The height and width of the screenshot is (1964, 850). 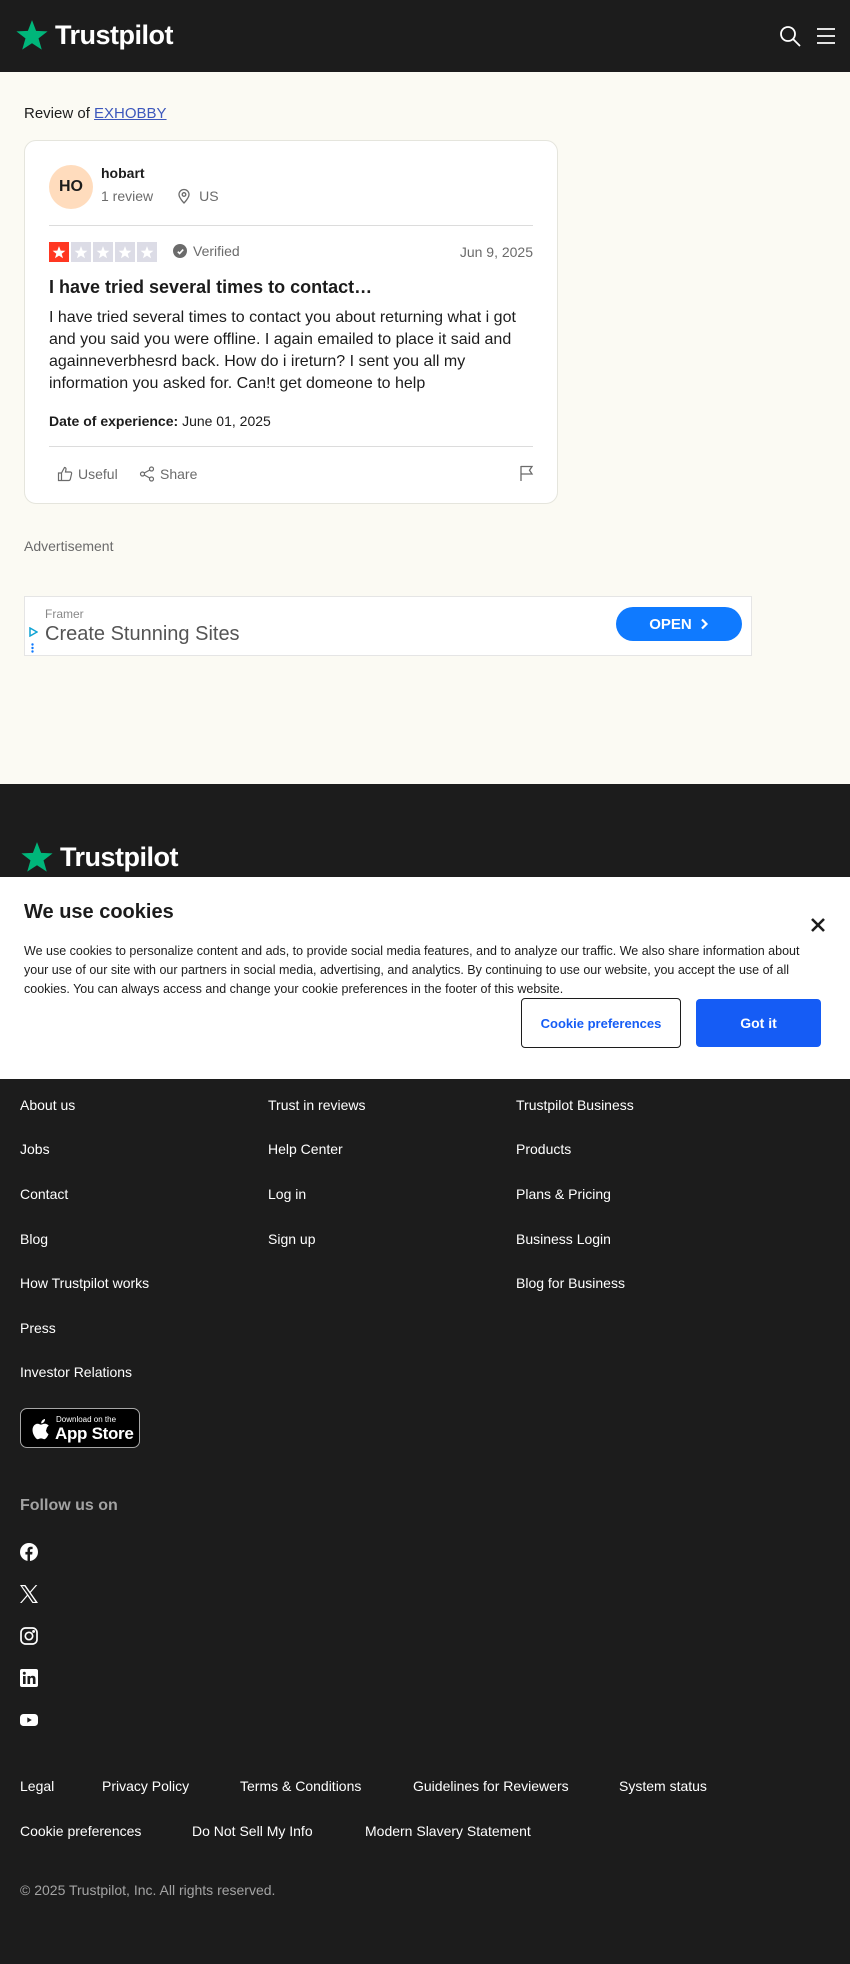 I want to click on star-rating, so click(x=103, y=252).